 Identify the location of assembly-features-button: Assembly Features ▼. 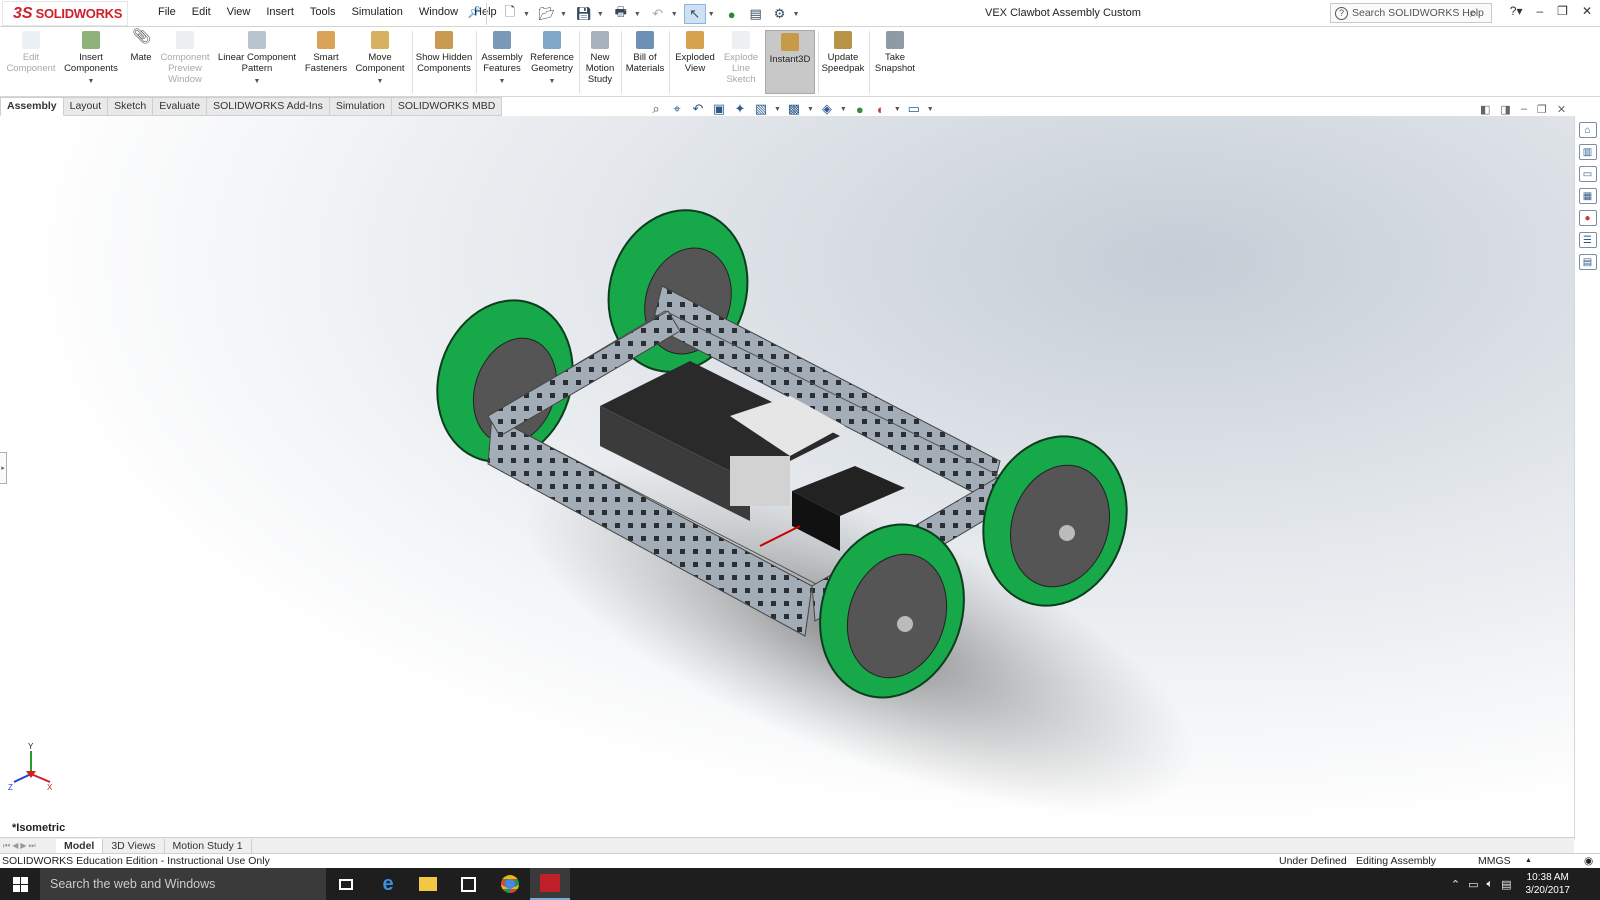
(502, 59).